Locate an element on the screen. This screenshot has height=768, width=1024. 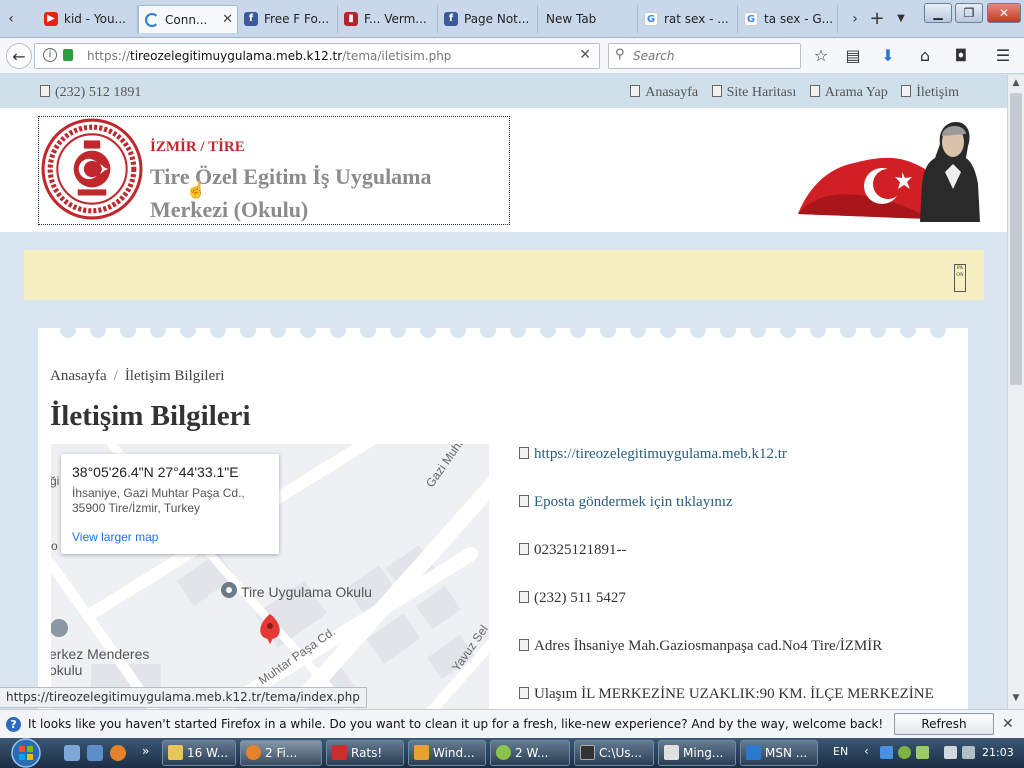
site-info-icon: i is located at coordinates (50, 55).